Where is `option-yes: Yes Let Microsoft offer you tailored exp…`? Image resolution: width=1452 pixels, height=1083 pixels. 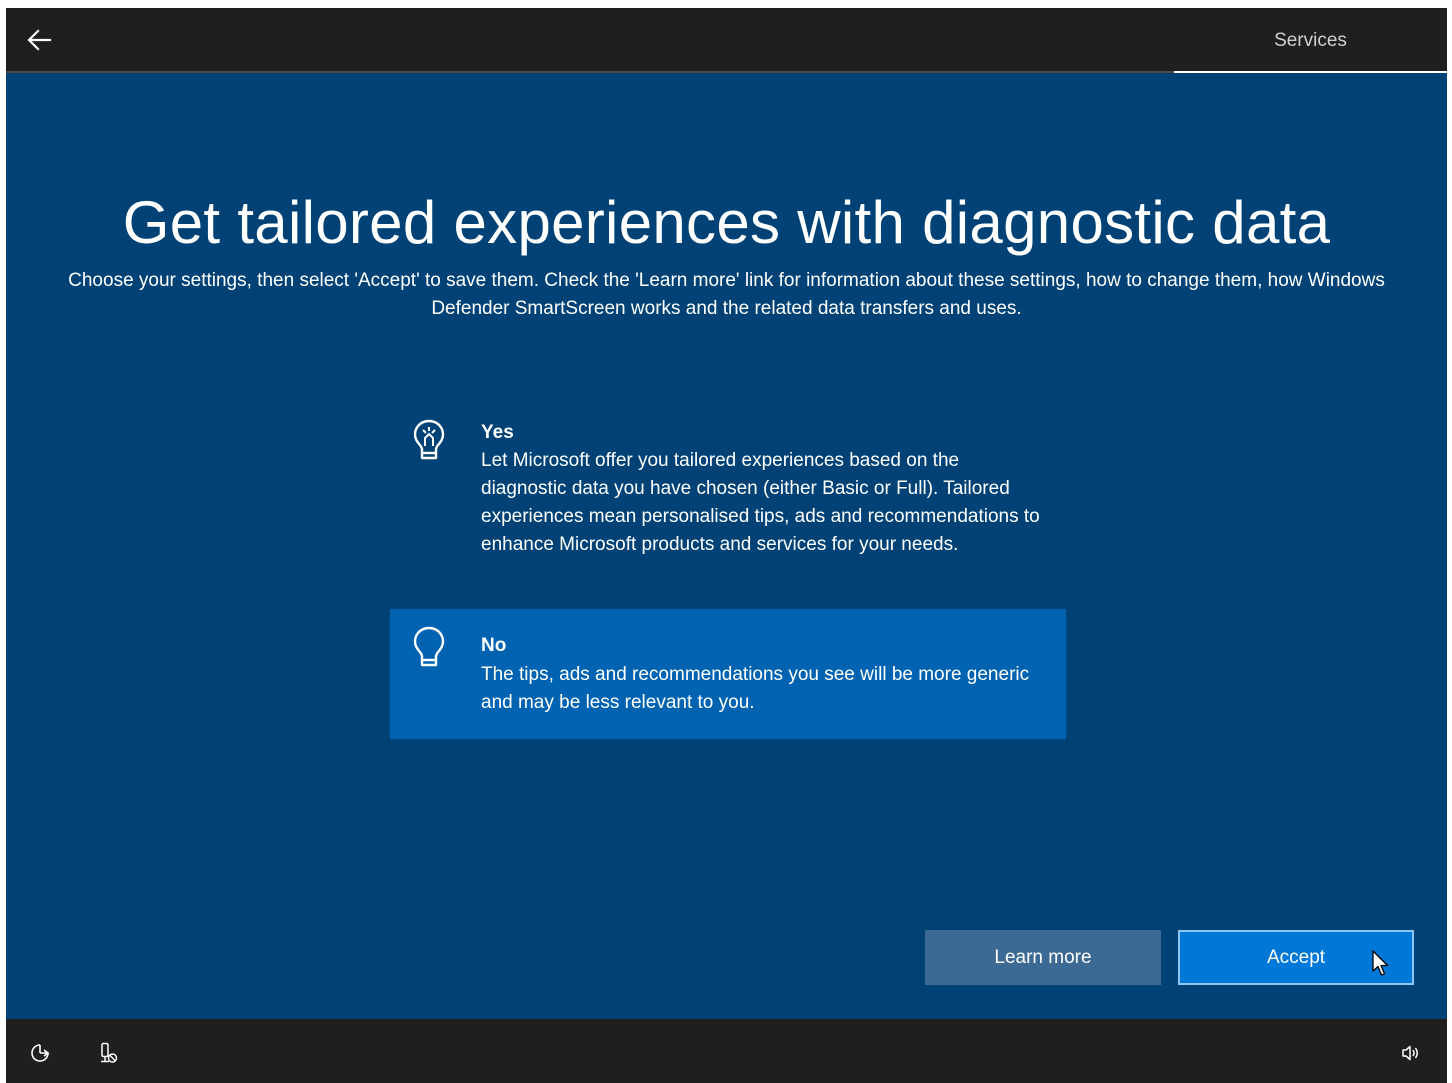 option-yes: Yes Let Microsoft offer you tailored exp… is located at coordinates (728, 506).